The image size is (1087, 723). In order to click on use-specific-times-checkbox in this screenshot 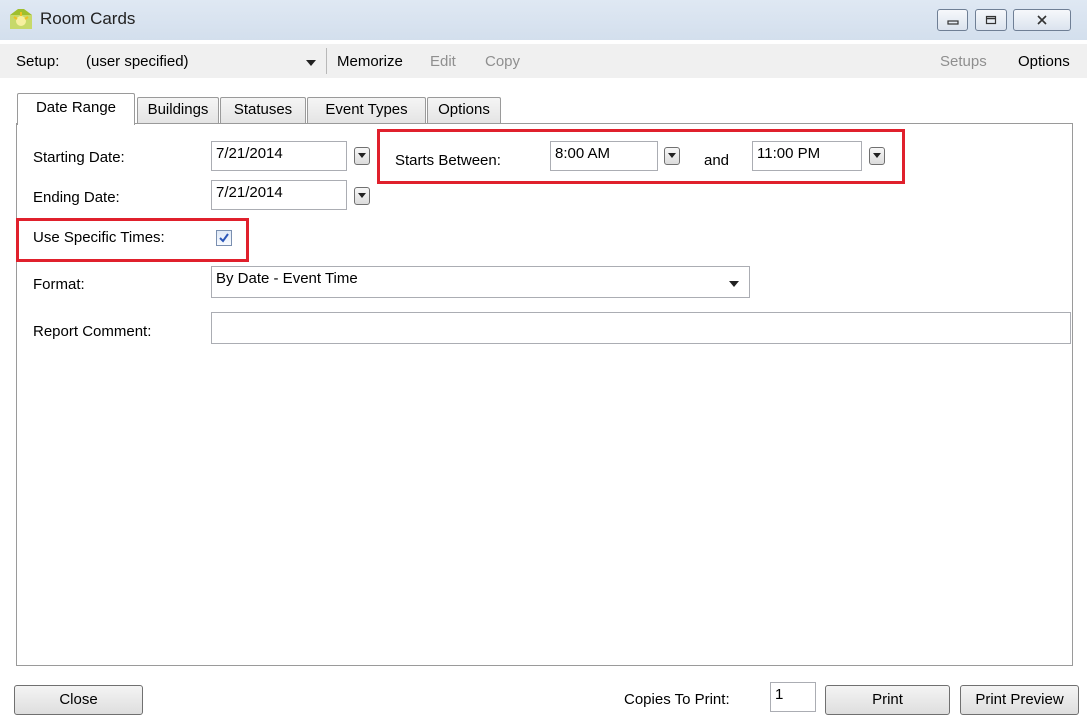, I will do `click(224, 238)`.